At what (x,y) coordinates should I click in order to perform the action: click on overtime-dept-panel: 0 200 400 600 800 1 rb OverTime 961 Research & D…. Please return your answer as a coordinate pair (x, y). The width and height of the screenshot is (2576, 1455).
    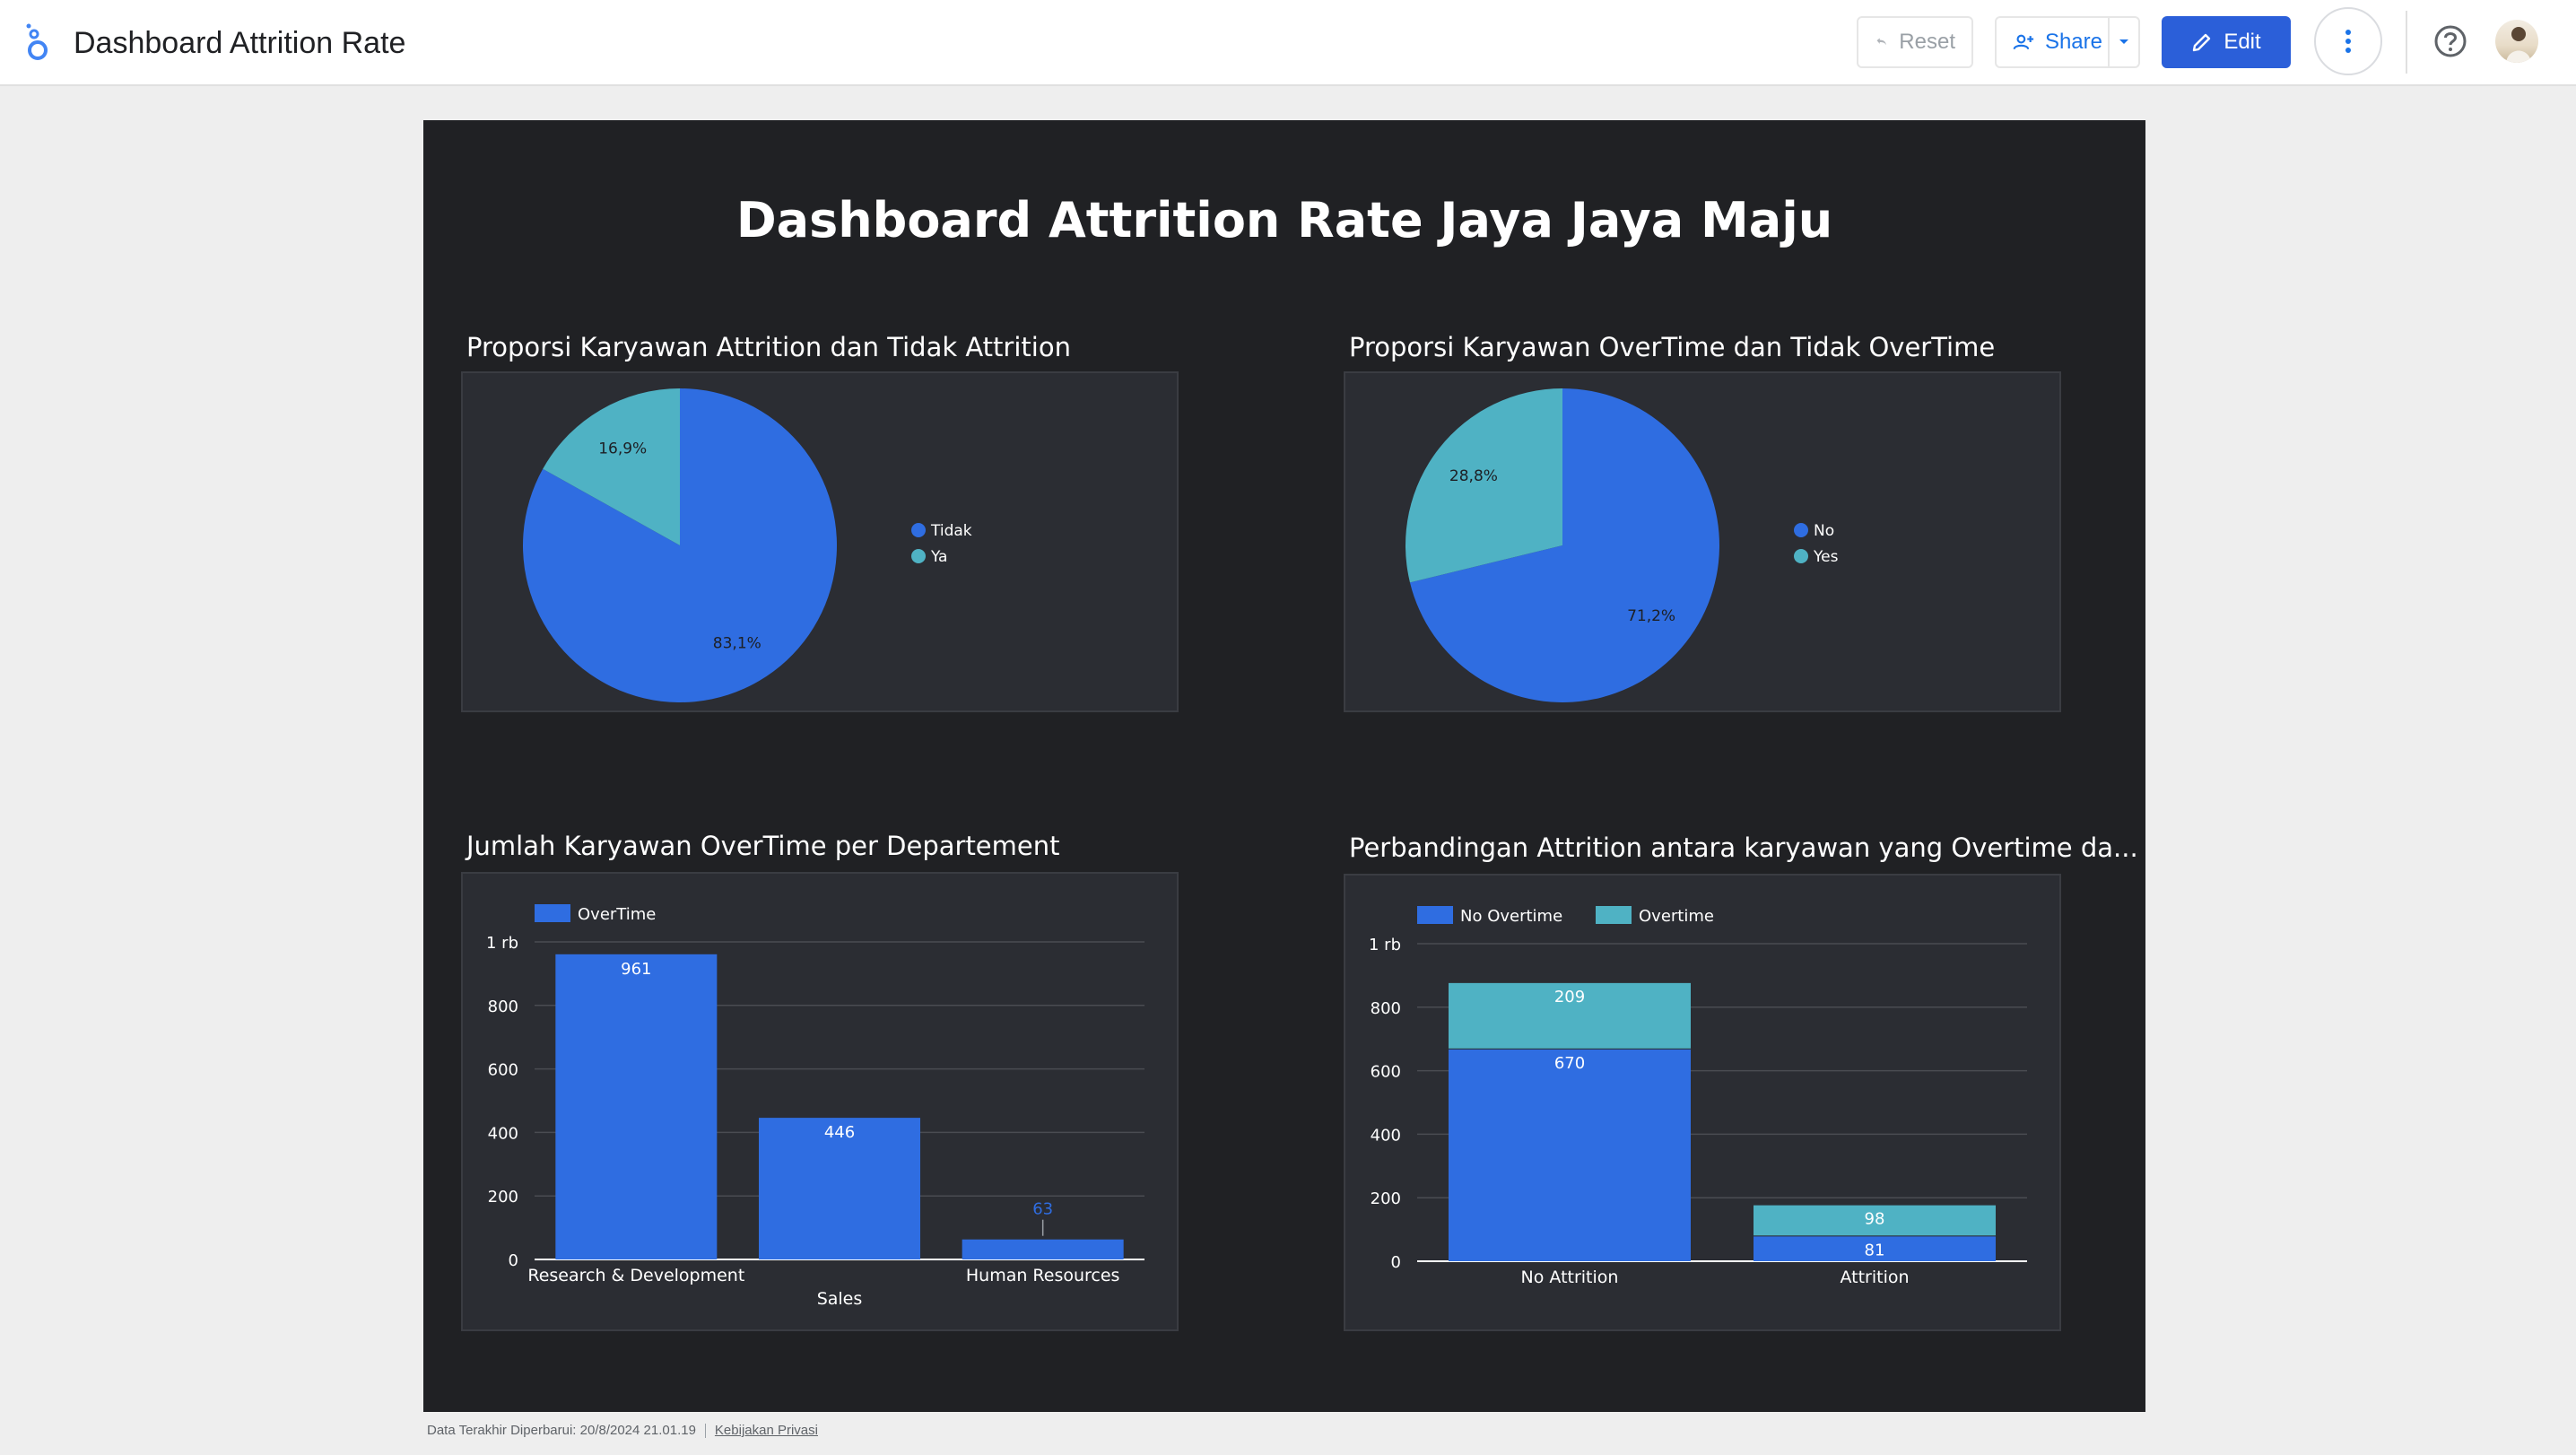
    Looking at the image, I should click on (820, 1101).